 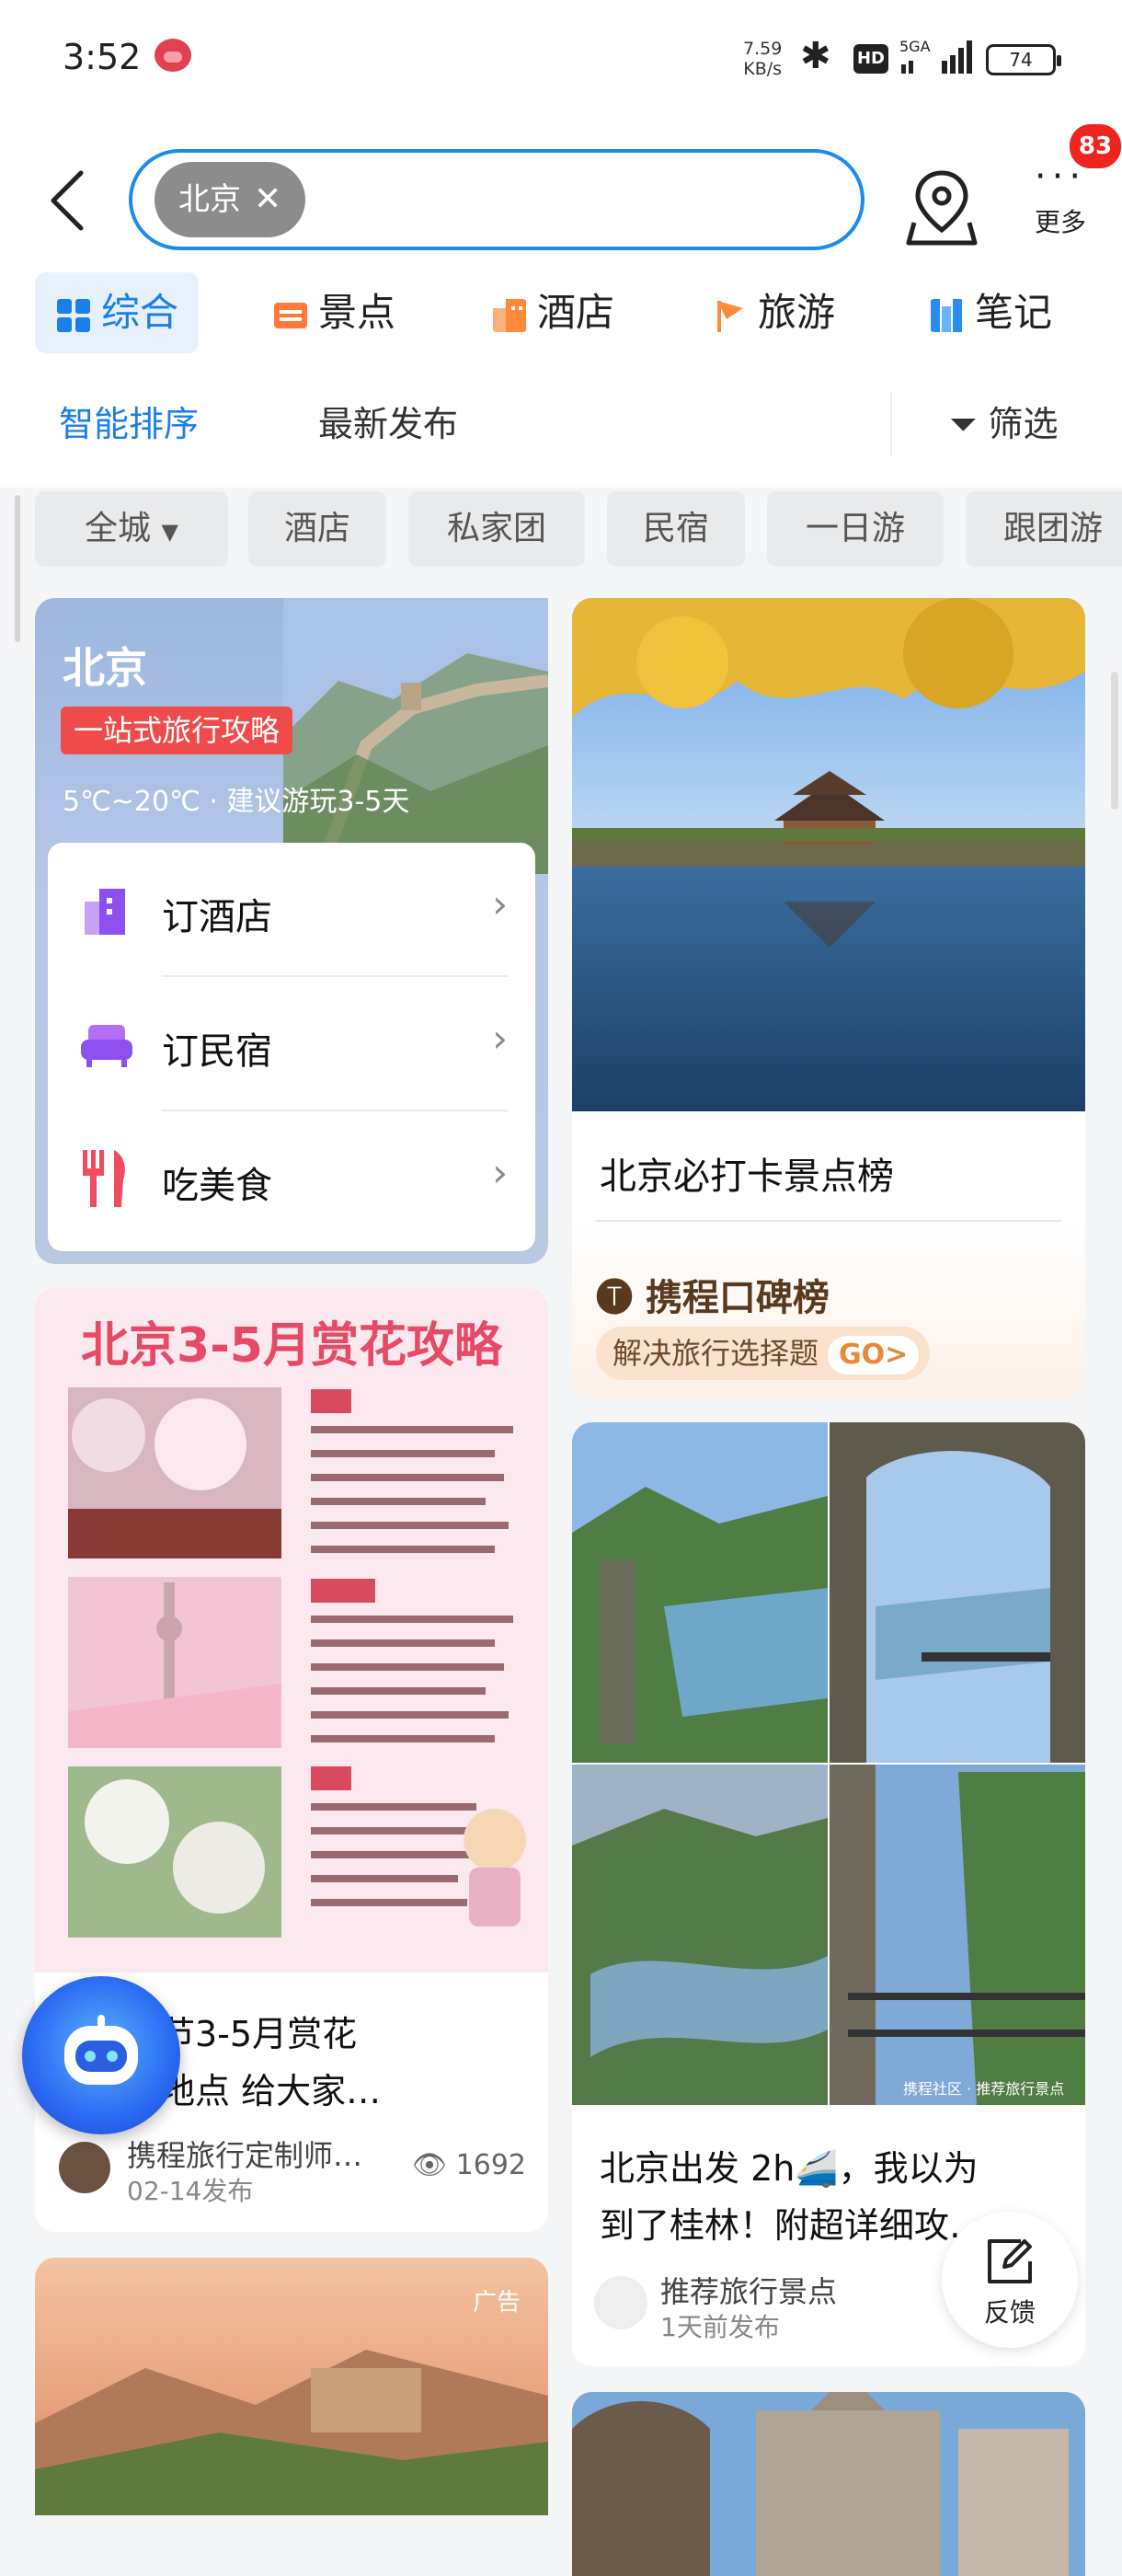 What do you see at coordinates (357, 312) in the screenshot?
I see `tab-label: 景点` at bounding box center [357, 312].